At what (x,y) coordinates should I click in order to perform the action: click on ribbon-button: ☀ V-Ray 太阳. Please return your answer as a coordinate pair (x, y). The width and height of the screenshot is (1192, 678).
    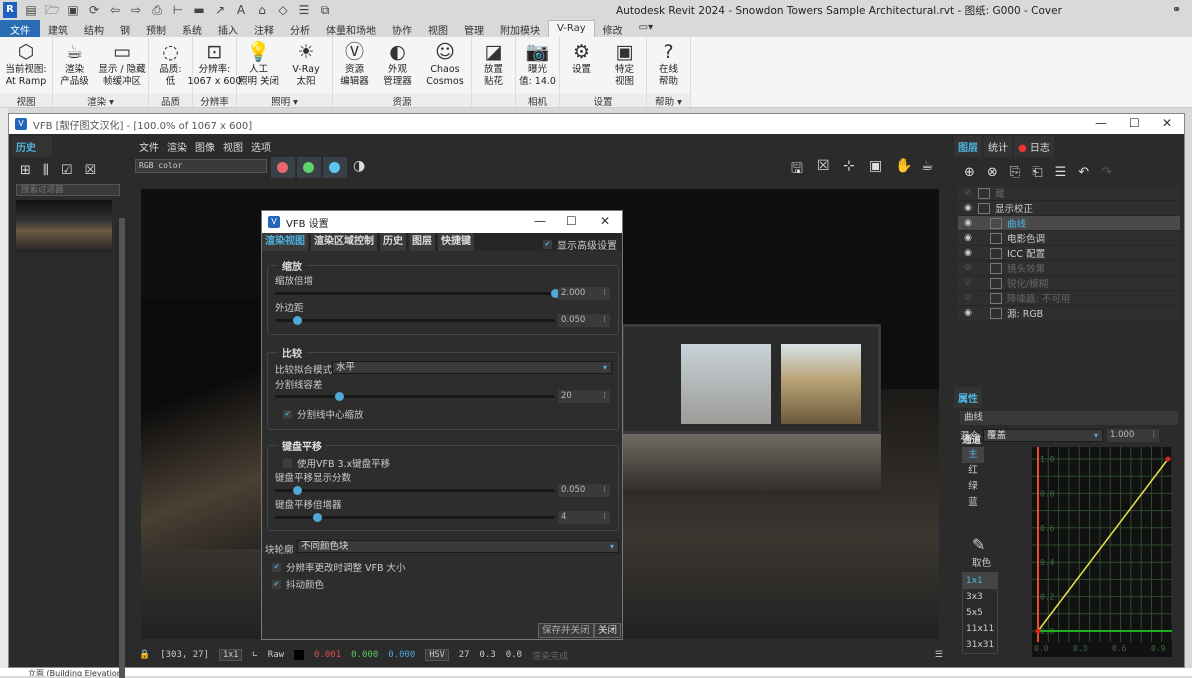
    Looking at the image, I should click on (306, 65).